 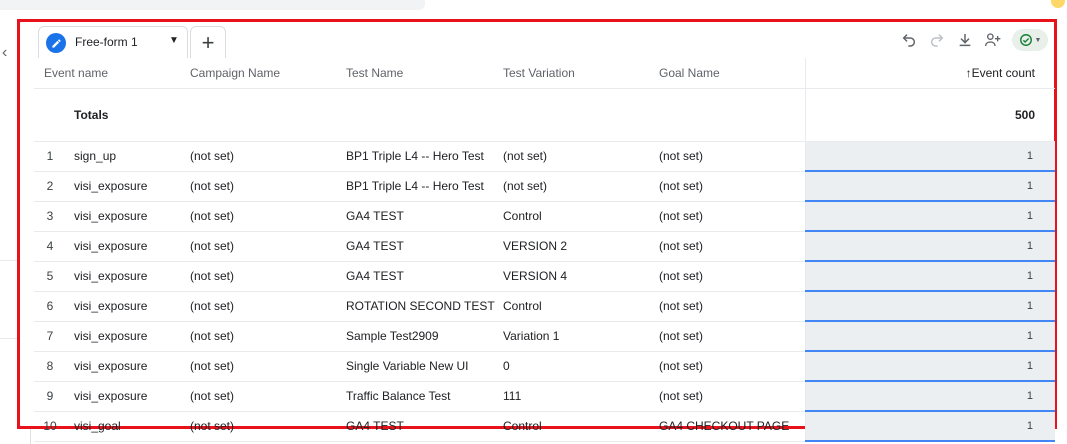 What do you see at coordinates (56, 43) in the screenshot?
I see `pencil-icon` at bounding box center [56, 43].